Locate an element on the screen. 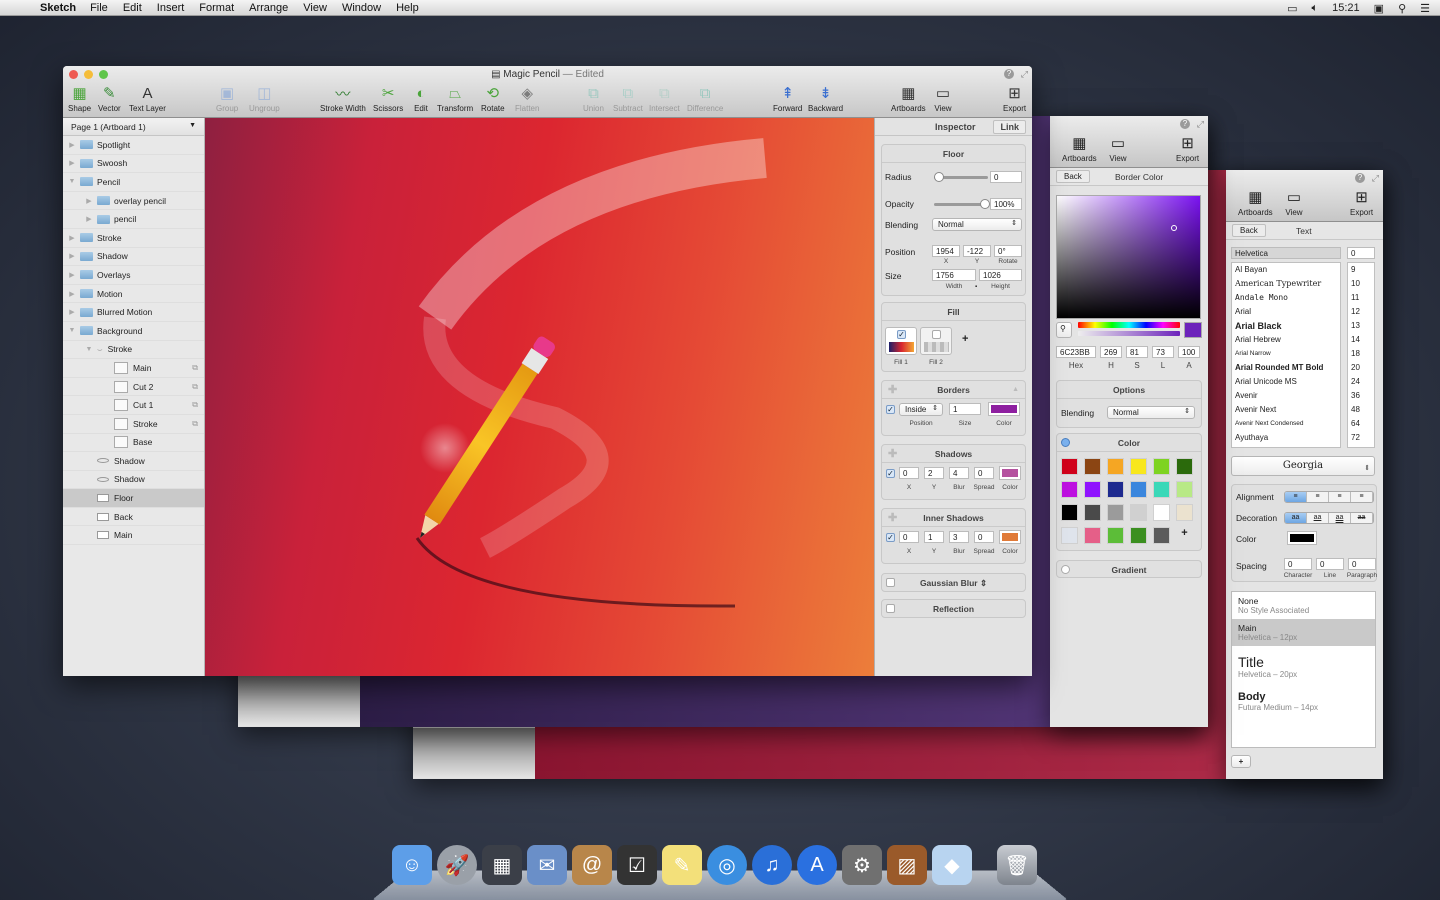 This screenshot has height=900, width=1440. font-list-item: American Typewriter is located at coordinates (1286, 284).